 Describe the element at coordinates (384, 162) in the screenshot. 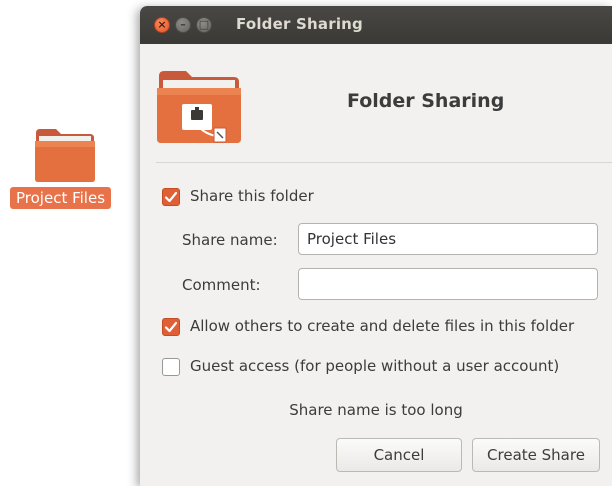

I see `header-separator` at that location.